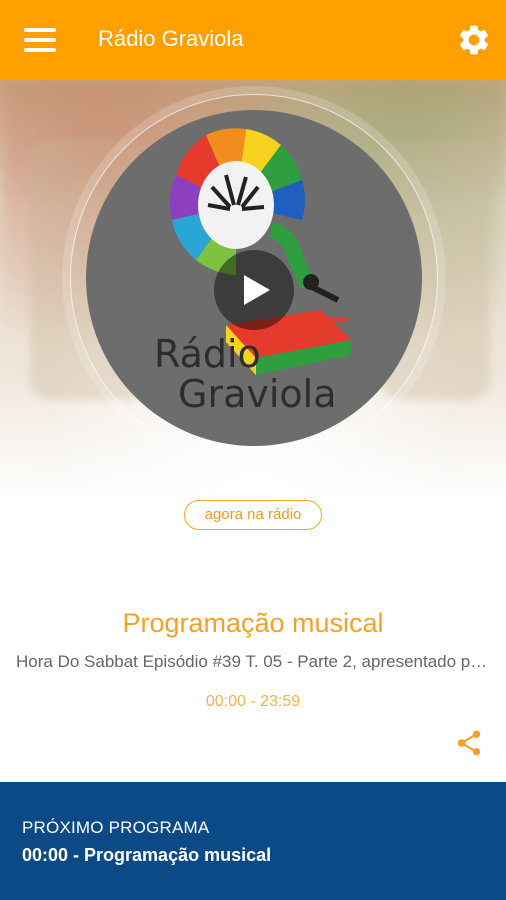 The width and height of the screenshot is (506, 900). I want to click on next-program-label: PRÓXIMO PROGRAMA, so click(116, 827).